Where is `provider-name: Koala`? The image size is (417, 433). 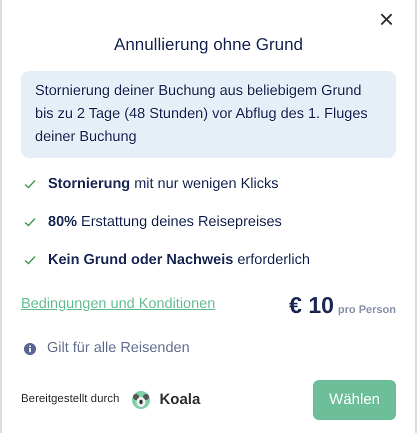
provider-name: Koala is located at coordinates (179, 400).